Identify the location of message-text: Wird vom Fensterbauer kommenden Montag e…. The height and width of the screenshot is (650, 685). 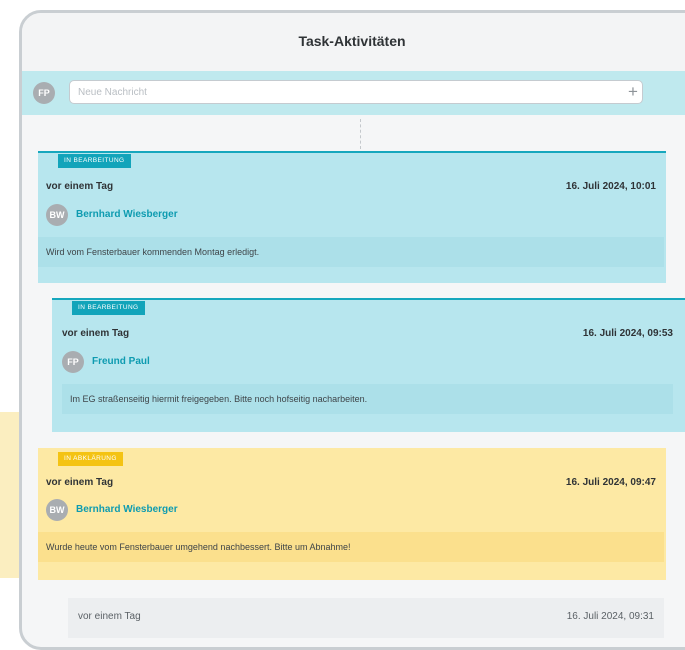
(351, 252).